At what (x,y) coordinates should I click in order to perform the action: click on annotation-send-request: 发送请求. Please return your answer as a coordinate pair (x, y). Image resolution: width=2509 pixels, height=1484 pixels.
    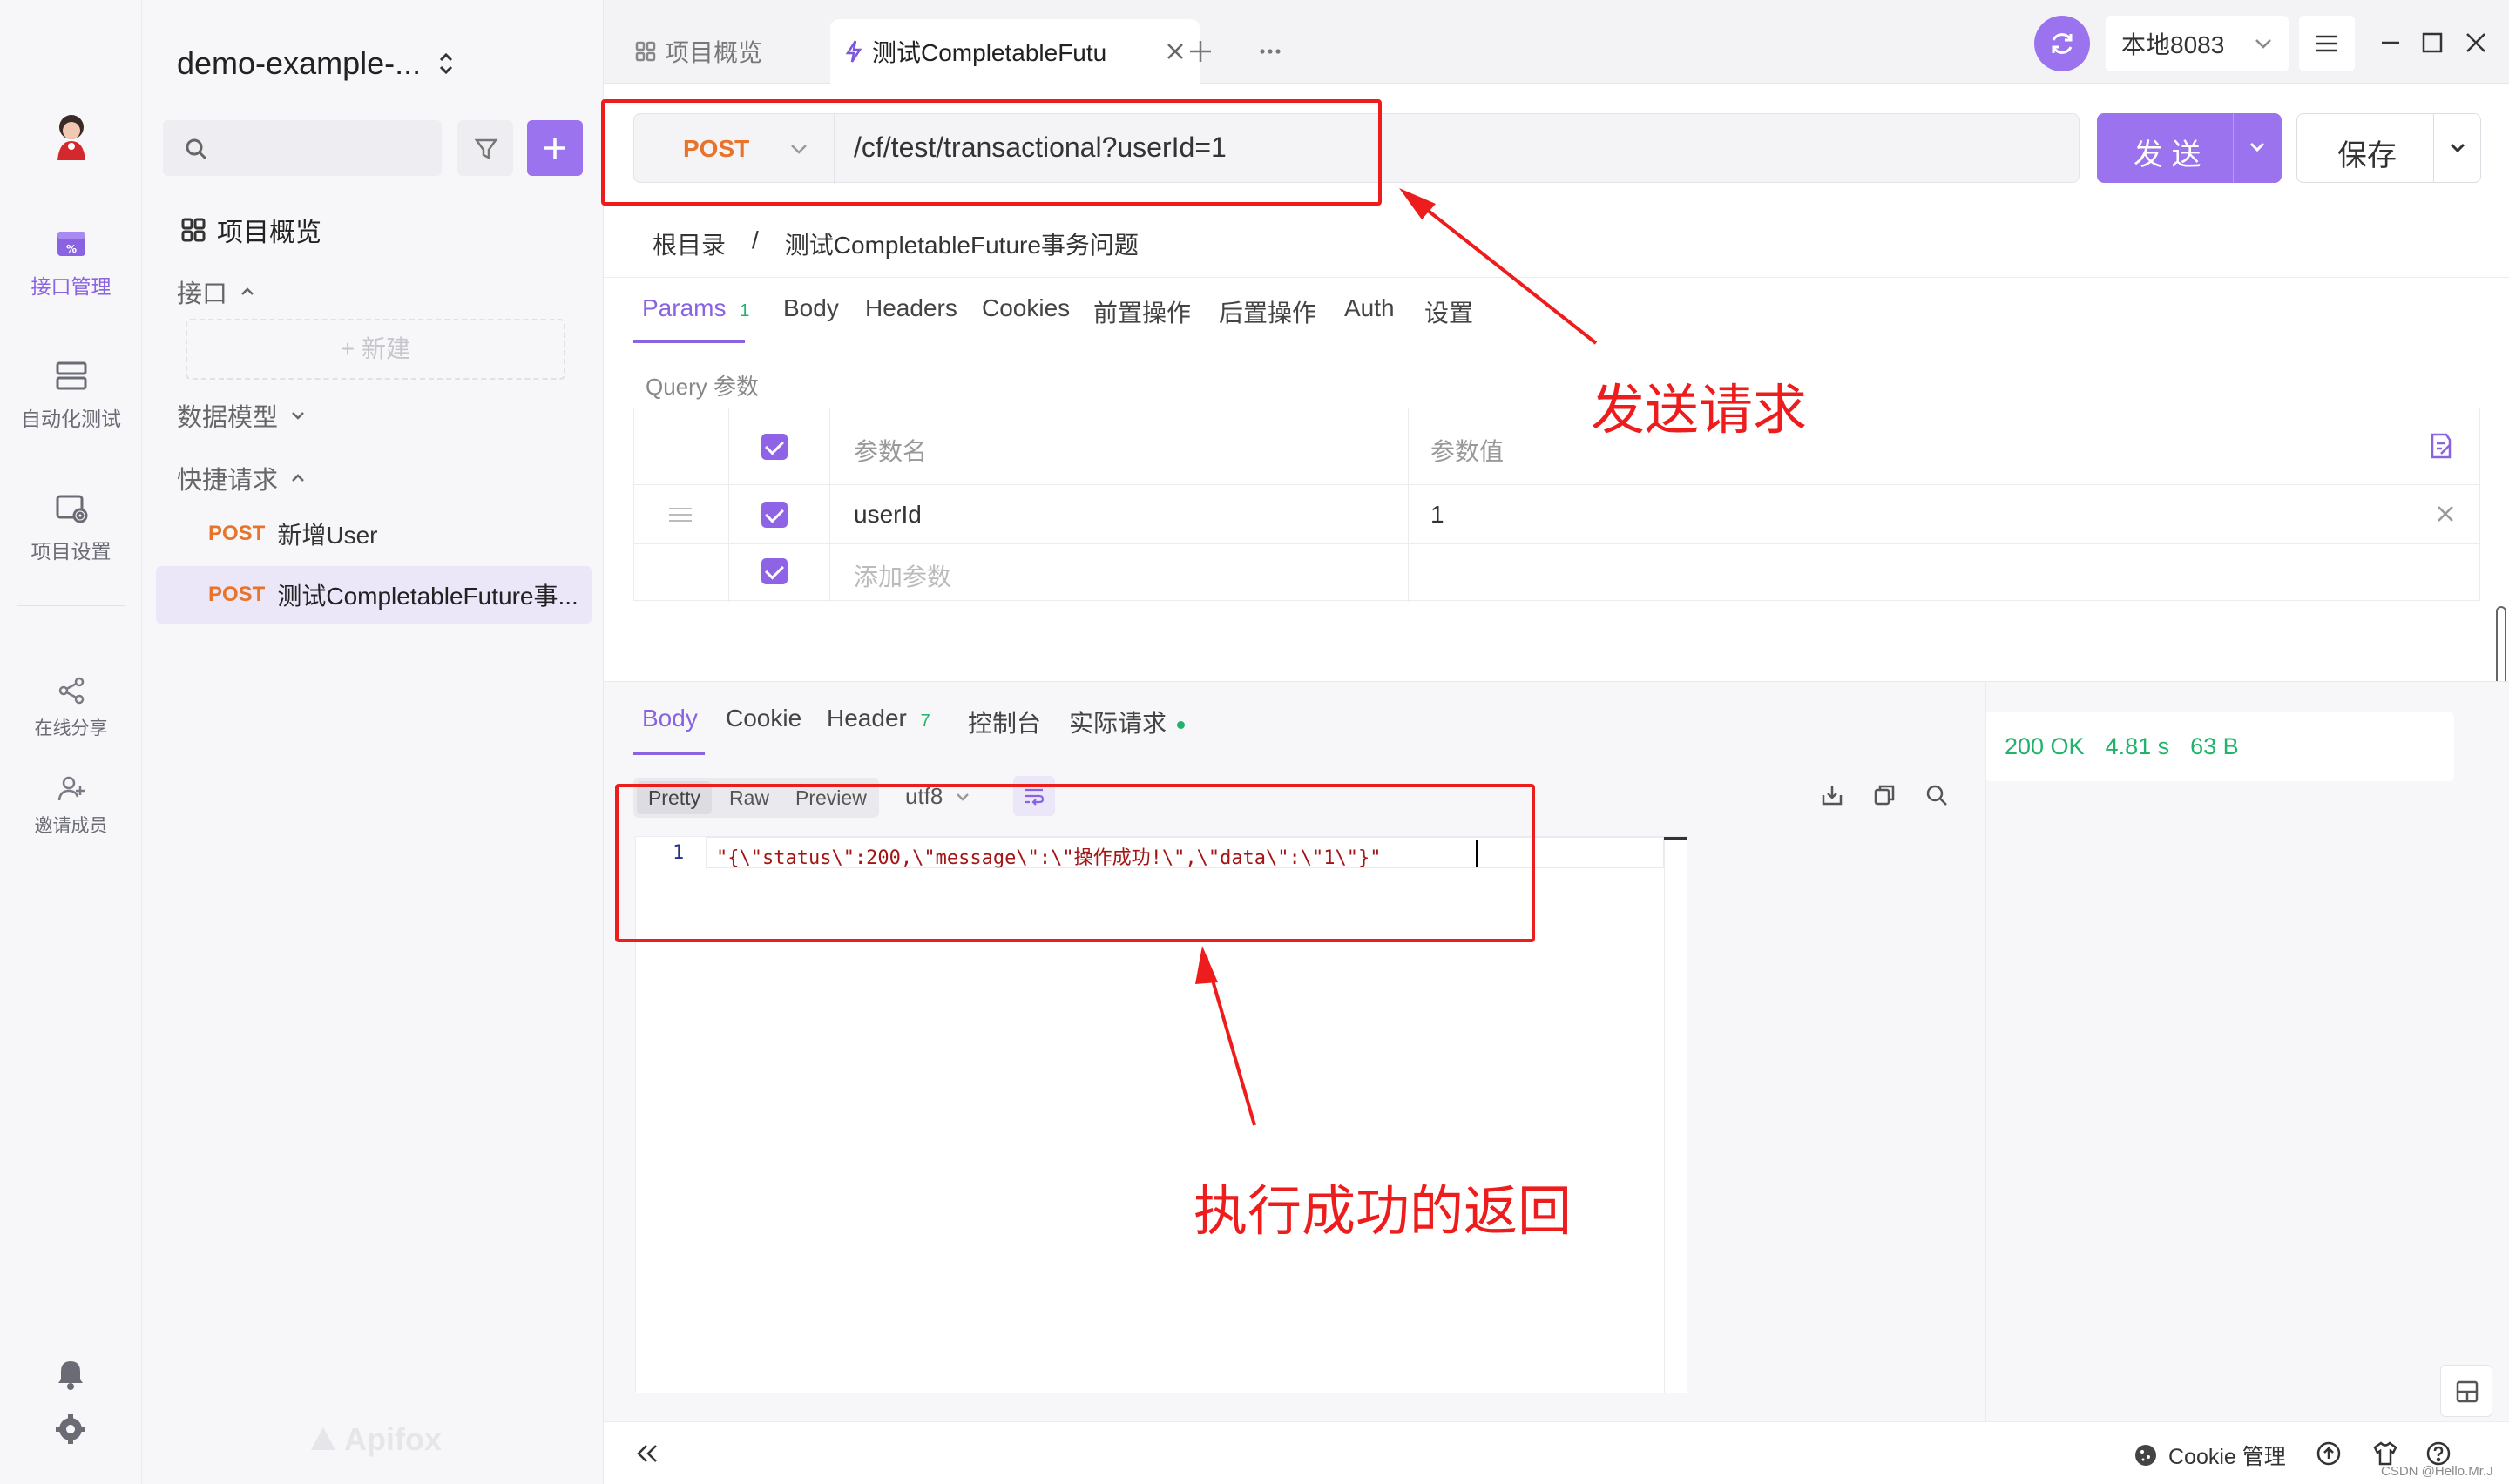
    Looking at the image, I should click on (1699, 410).